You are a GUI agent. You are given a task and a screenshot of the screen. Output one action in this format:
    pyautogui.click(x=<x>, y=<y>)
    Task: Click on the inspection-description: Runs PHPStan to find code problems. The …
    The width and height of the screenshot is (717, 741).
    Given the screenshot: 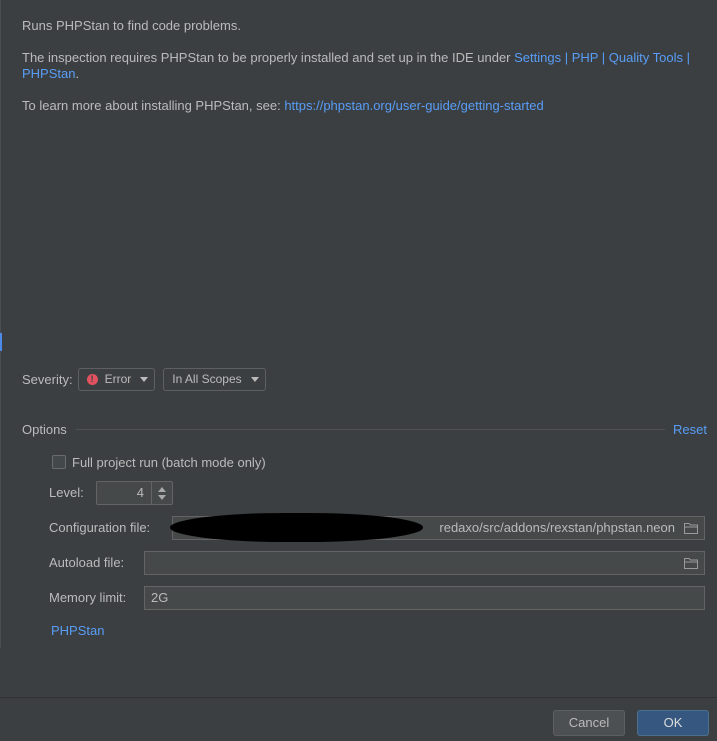 What is the action you would take?
    pyautogui.click(x=362, y=74)
    